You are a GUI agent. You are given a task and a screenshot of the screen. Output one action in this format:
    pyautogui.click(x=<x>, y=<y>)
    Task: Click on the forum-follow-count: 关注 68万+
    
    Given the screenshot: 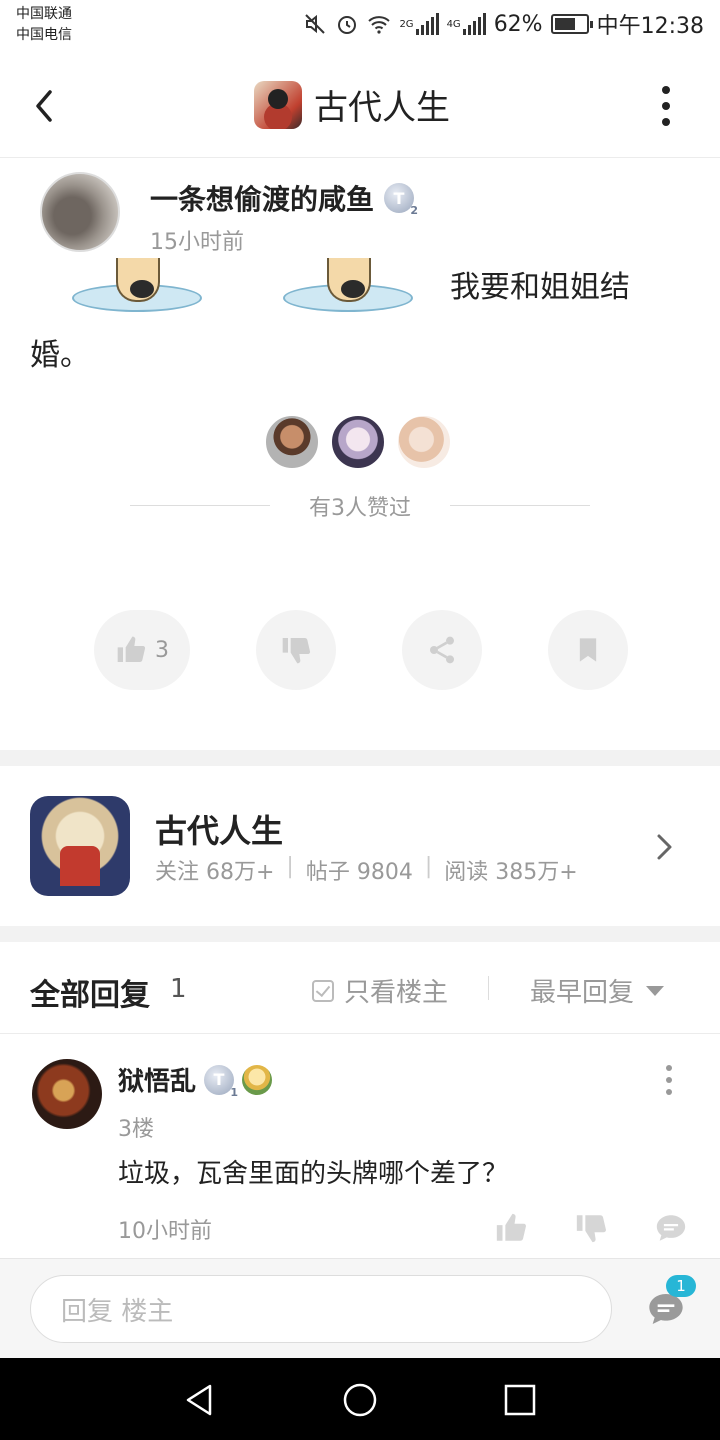 What is the action you would take?
    pyautogui.click(x=215, y=872)
    